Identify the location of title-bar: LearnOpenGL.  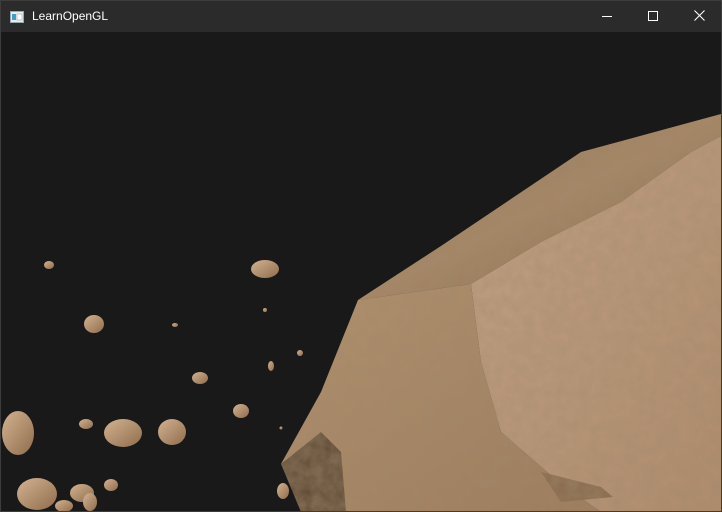
(361, 16).